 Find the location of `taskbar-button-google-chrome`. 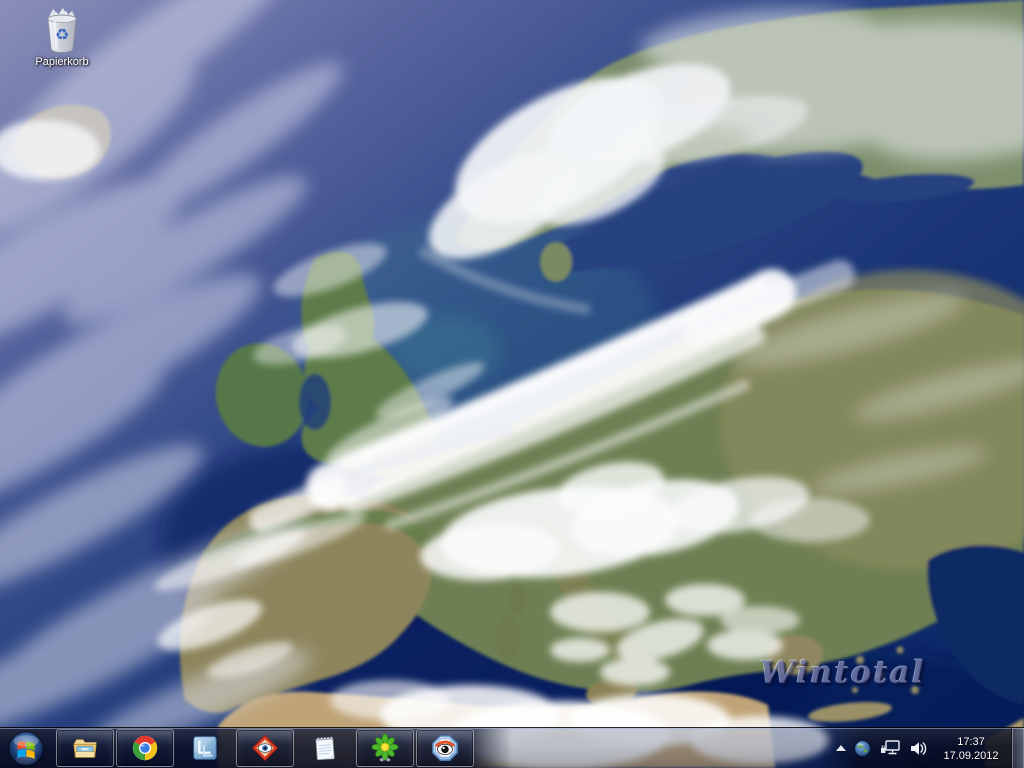

taskbar-button-google-chrome is located at coordinates (145, 748).